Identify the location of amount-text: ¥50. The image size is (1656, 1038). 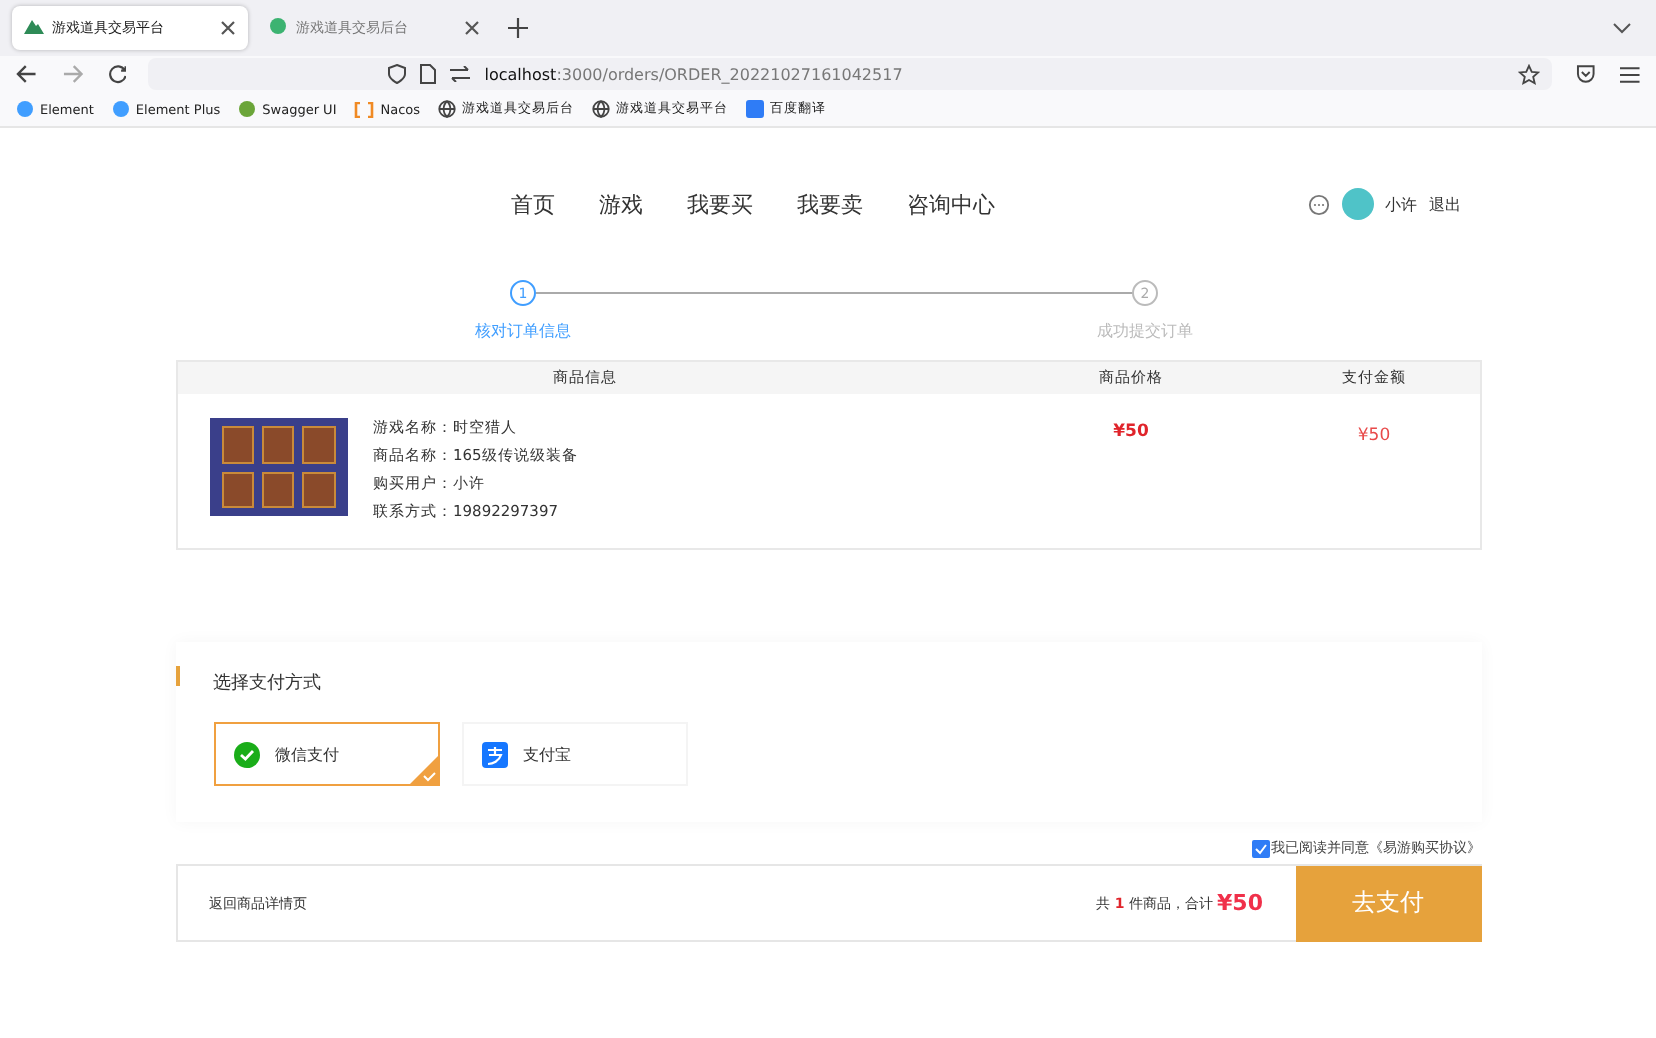
(1374, 436).